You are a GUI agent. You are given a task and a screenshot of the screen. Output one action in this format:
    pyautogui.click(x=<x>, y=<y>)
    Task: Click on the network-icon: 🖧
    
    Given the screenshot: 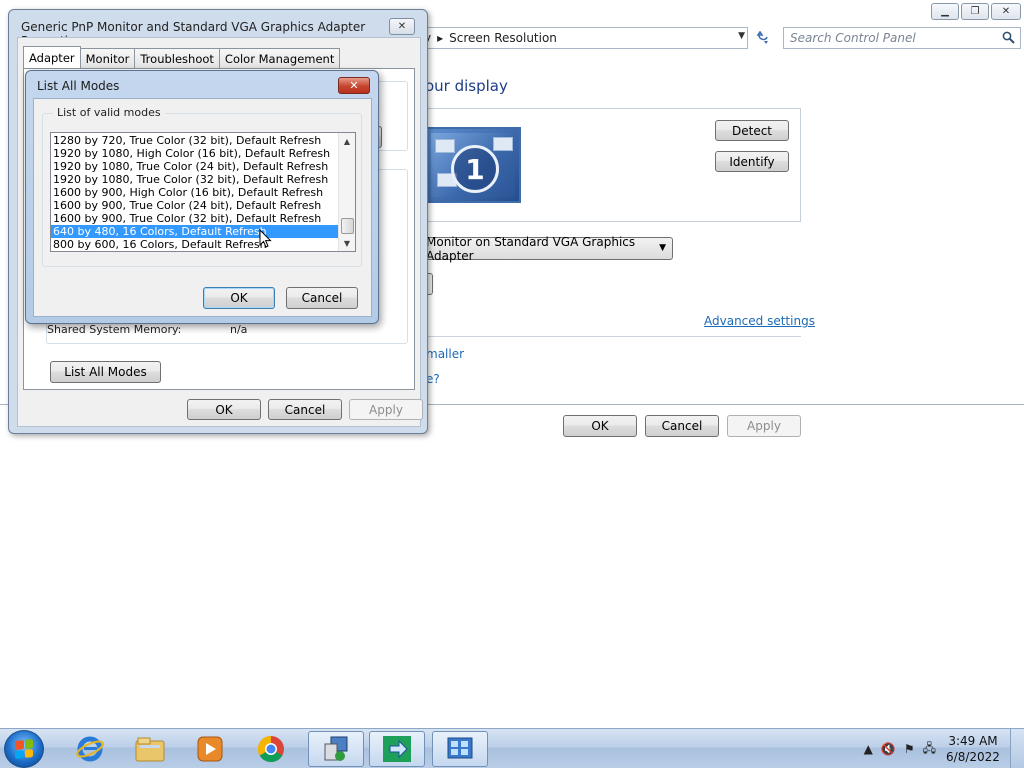 What is the action you would take?
    pyautogui.click(x=929, y=749)
    